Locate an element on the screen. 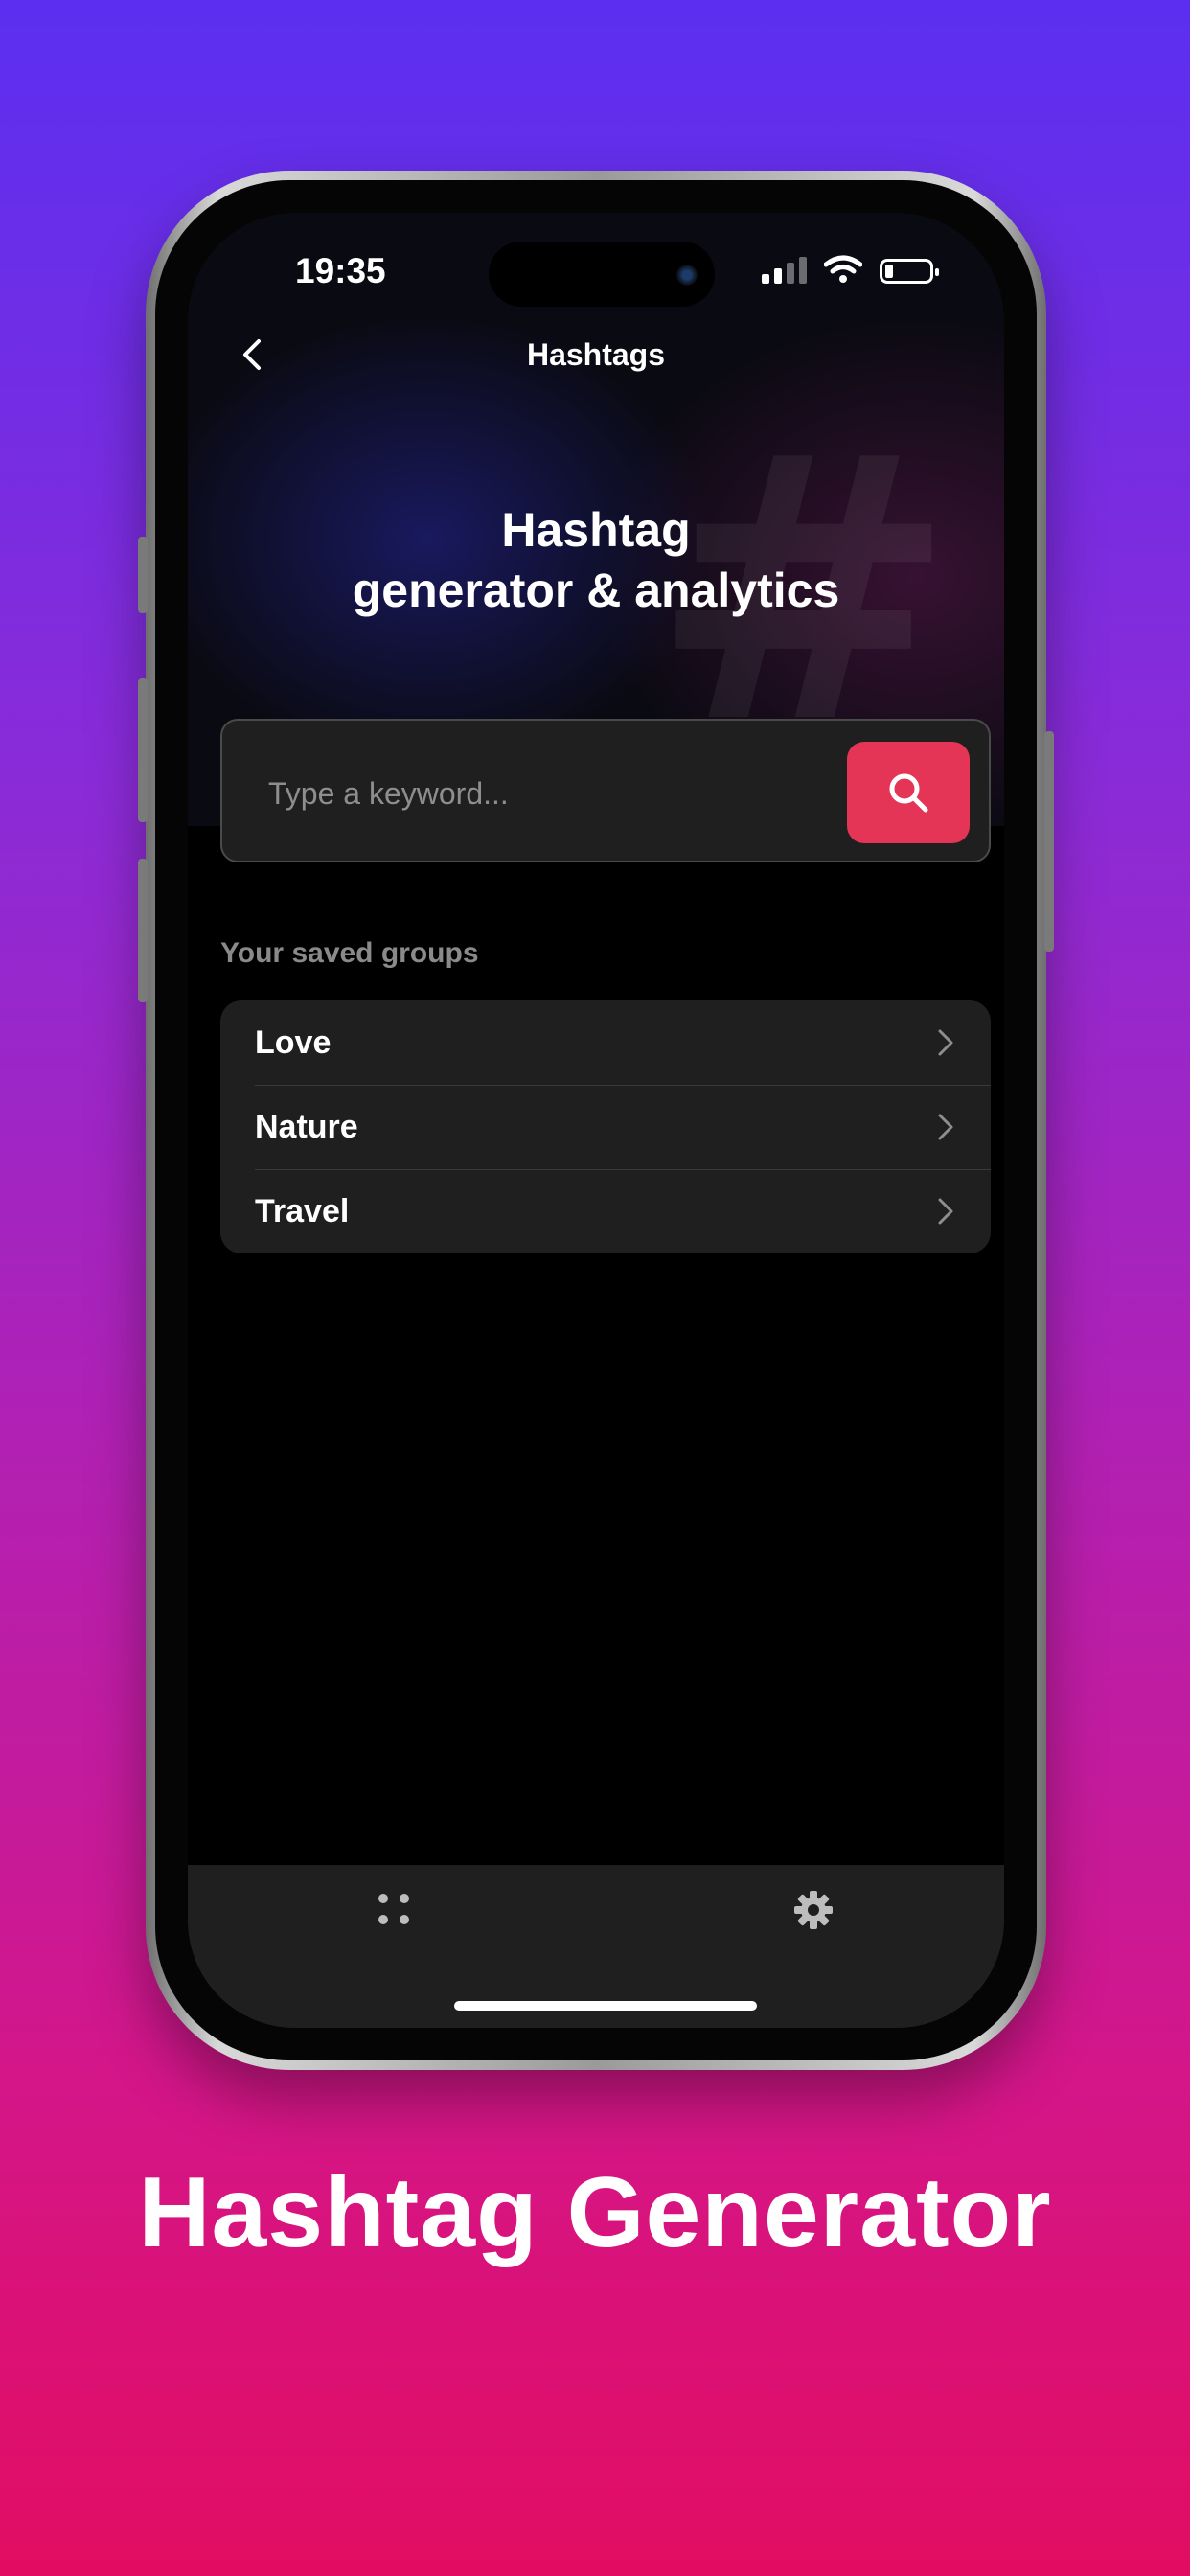 The width and height of the screenshot is (1190, 2576). wifi-icon is located at coordinates (843, 269).